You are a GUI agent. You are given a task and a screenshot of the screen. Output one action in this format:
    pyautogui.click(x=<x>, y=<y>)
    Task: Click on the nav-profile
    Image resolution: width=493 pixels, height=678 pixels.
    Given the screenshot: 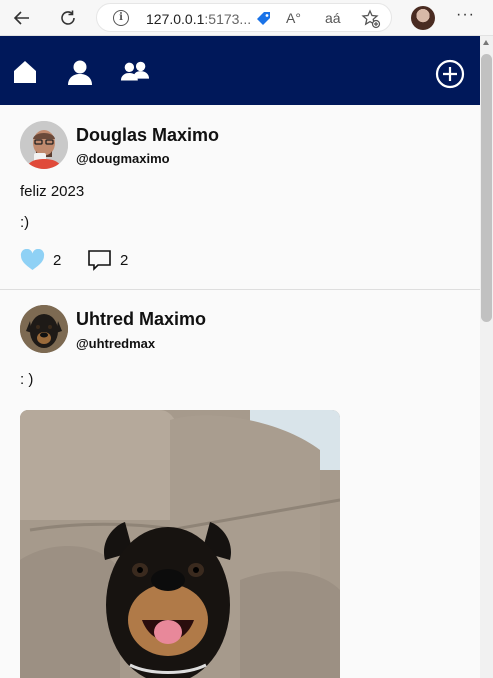 What is the action you would take?
    pyautogui.click(x=80, y=72)
    